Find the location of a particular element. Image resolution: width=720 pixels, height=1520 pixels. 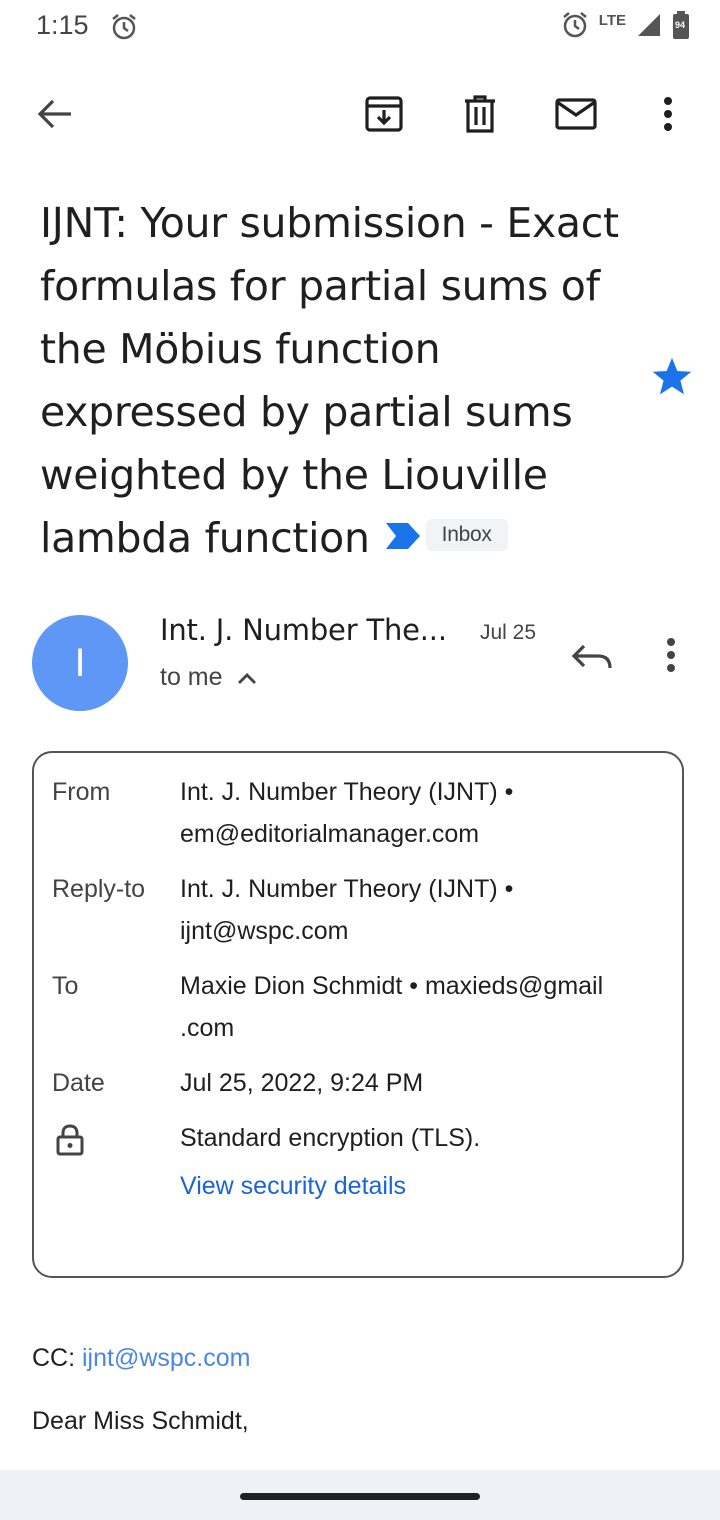

back-button is located at coordinates (55, 116).